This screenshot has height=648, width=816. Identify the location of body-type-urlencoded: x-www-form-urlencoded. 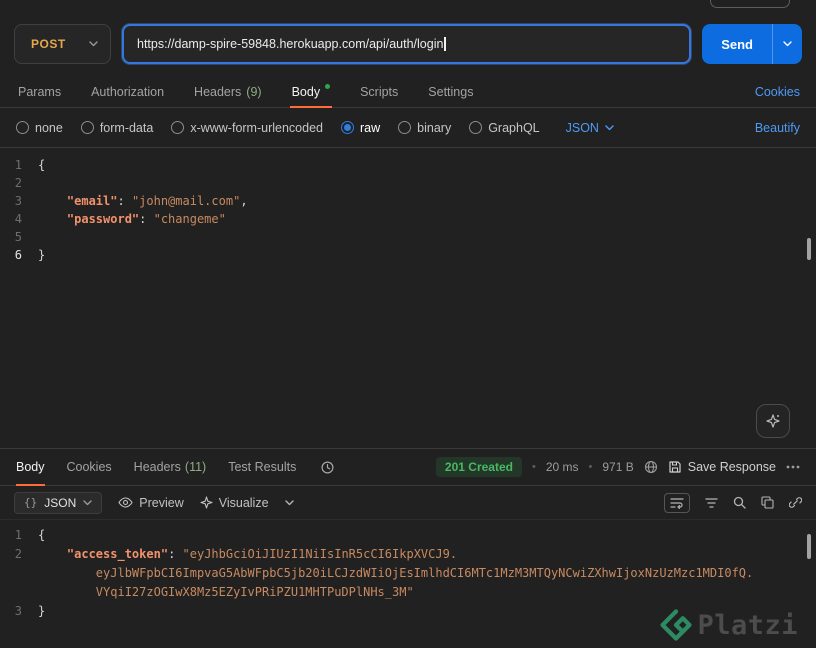
(247, 128).